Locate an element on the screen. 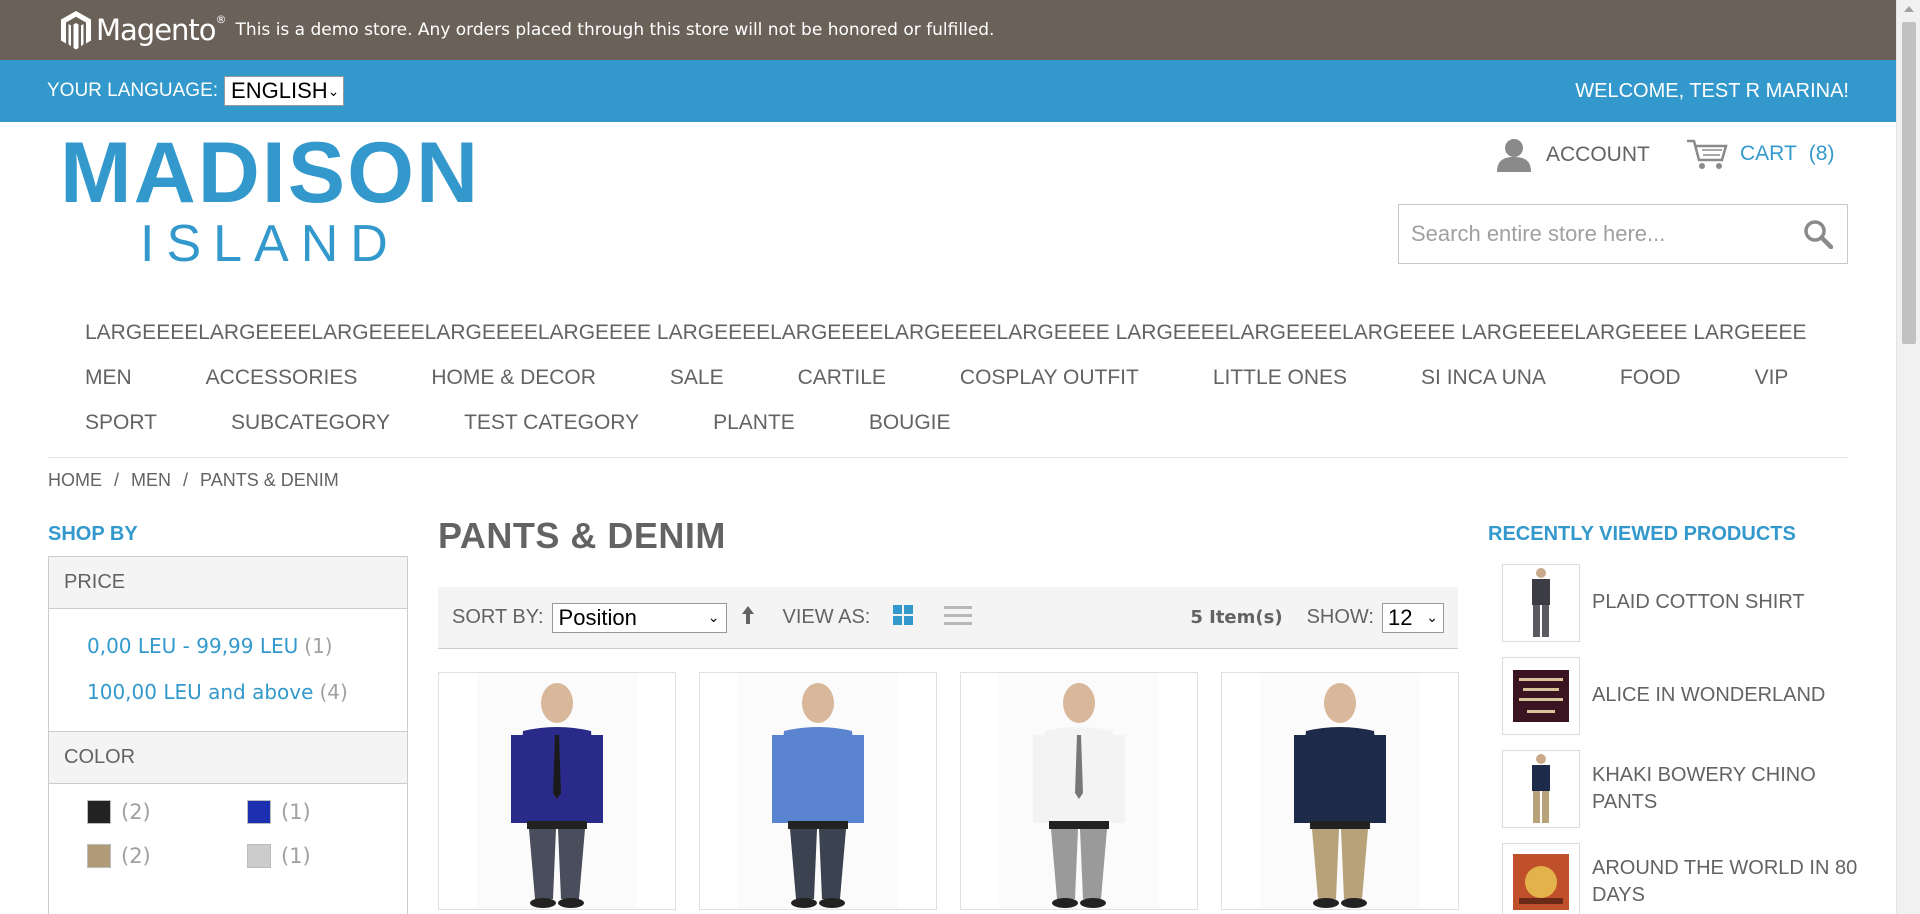  nav-item-sport: SPORT is located at coordinates (121, 423).